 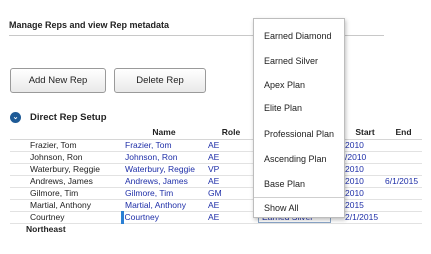 I want to click on name-link: Courtney, so click(x=163, y=217).